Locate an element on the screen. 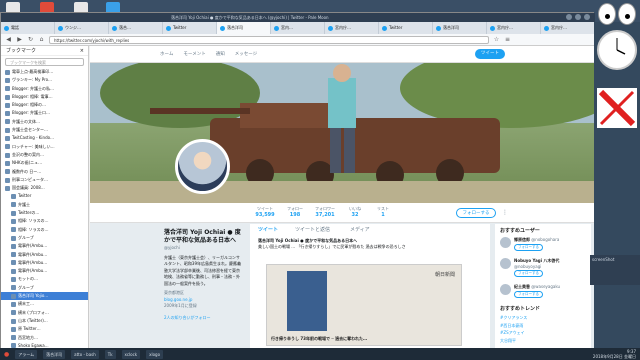 The width and height of the screenshot is (640, 360). profile-avatar is located at coordinates (202, 166).